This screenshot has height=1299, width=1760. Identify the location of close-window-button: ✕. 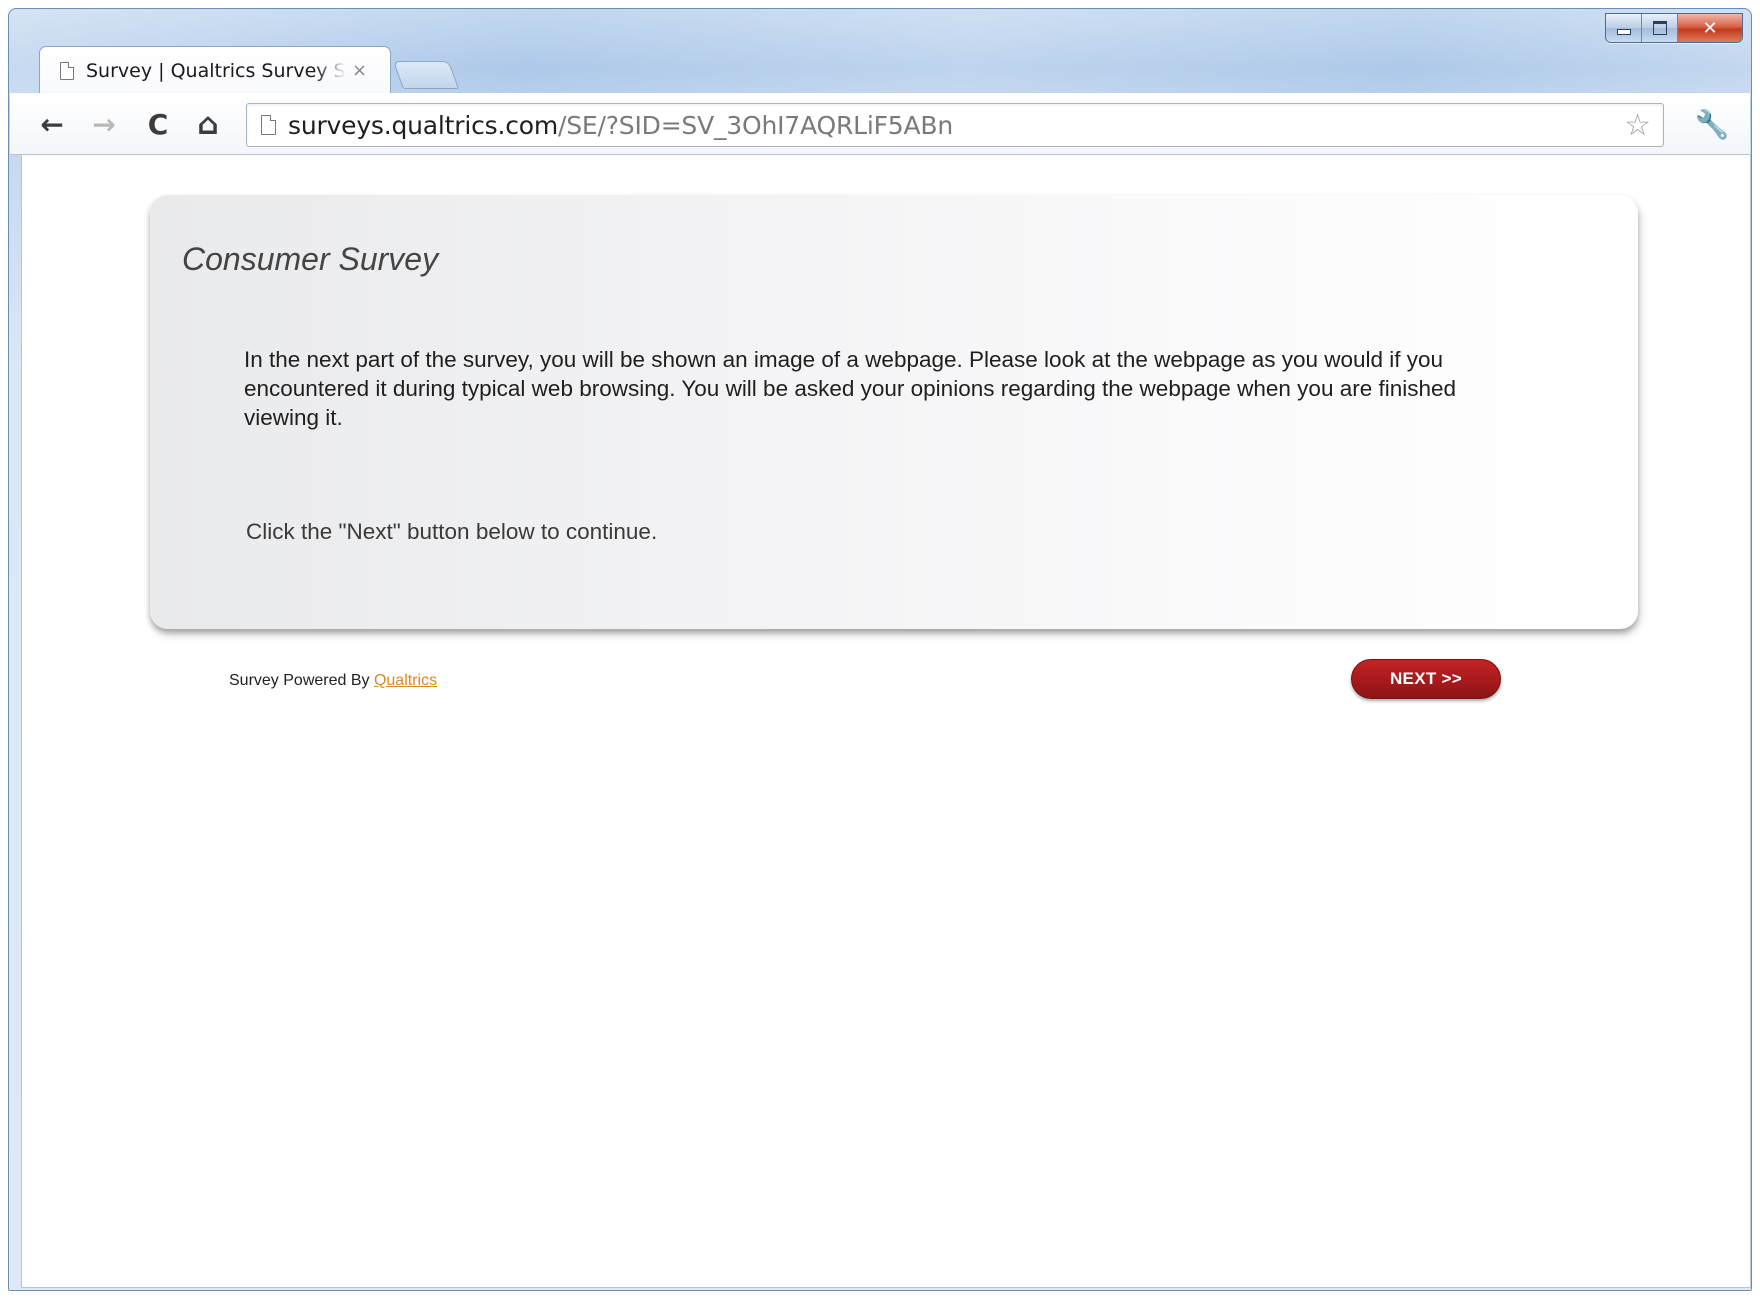
(1710, 28).